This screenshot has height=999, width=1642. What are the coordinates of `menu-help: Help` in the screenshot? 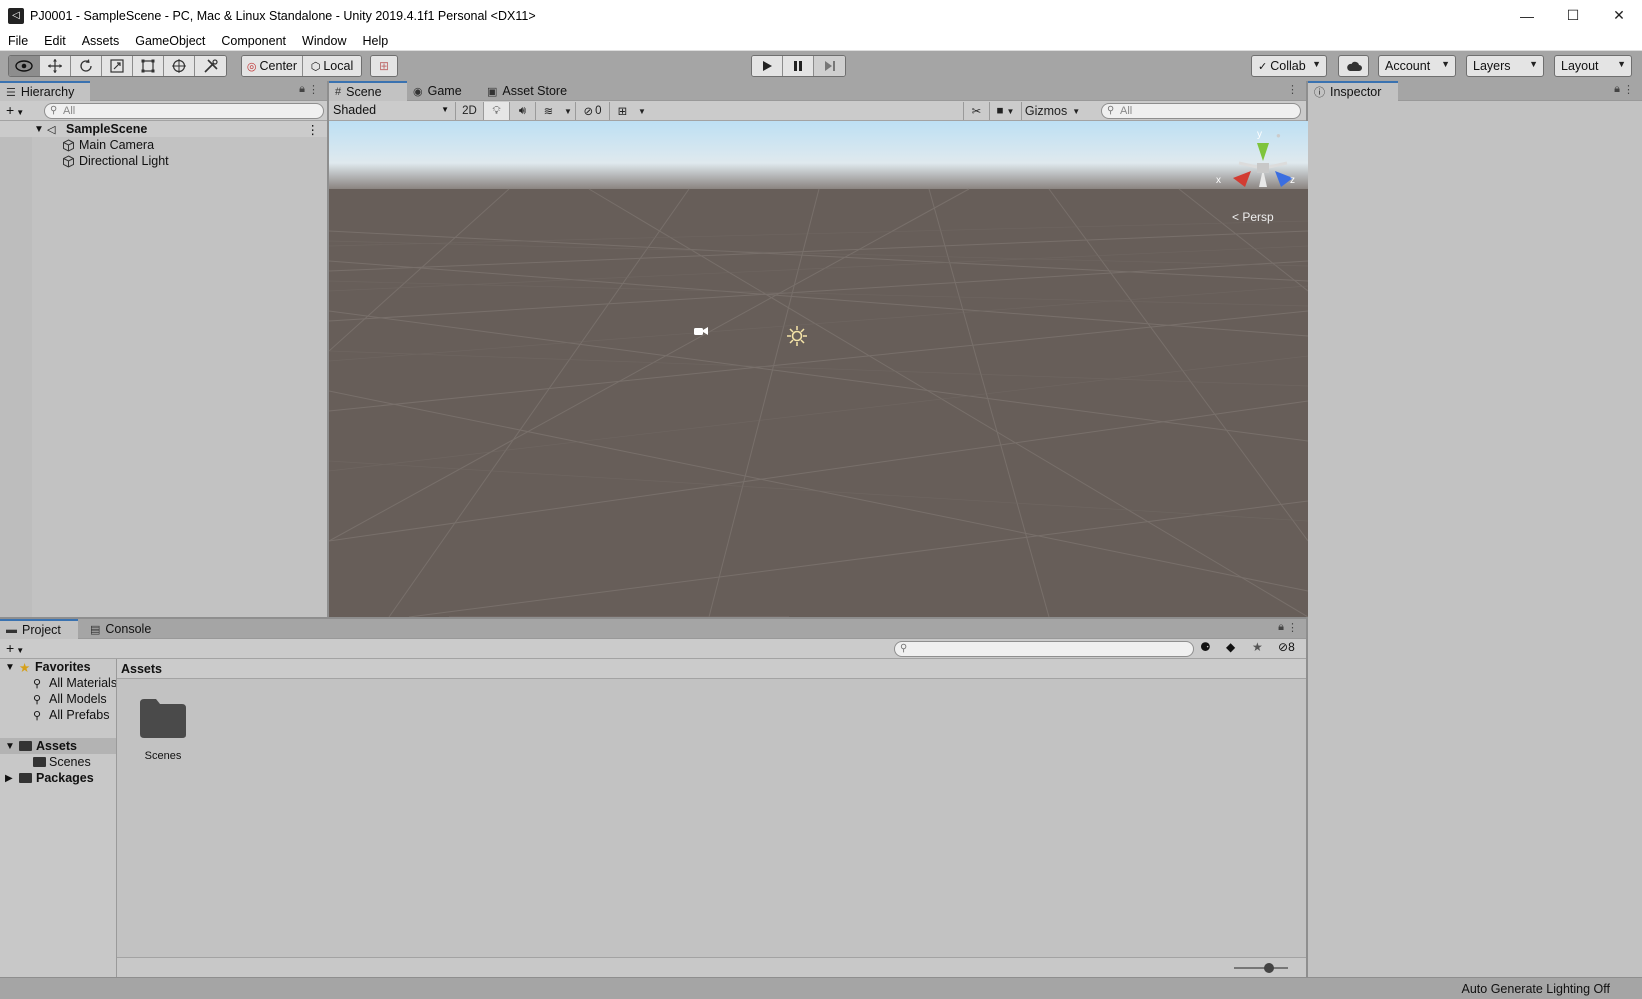 It's located at (375, 41).